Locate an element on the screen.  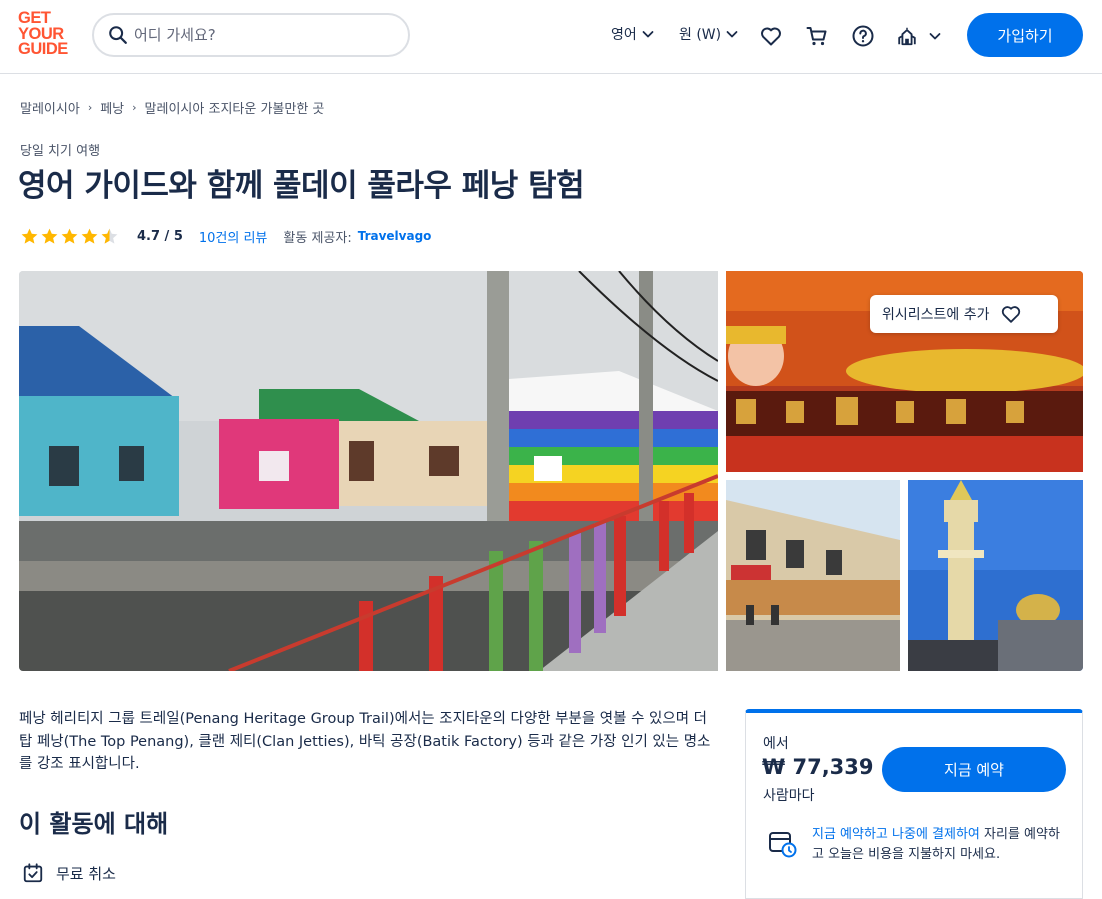
signup-button: 가입하기 is located at coordinates (1025, 35).